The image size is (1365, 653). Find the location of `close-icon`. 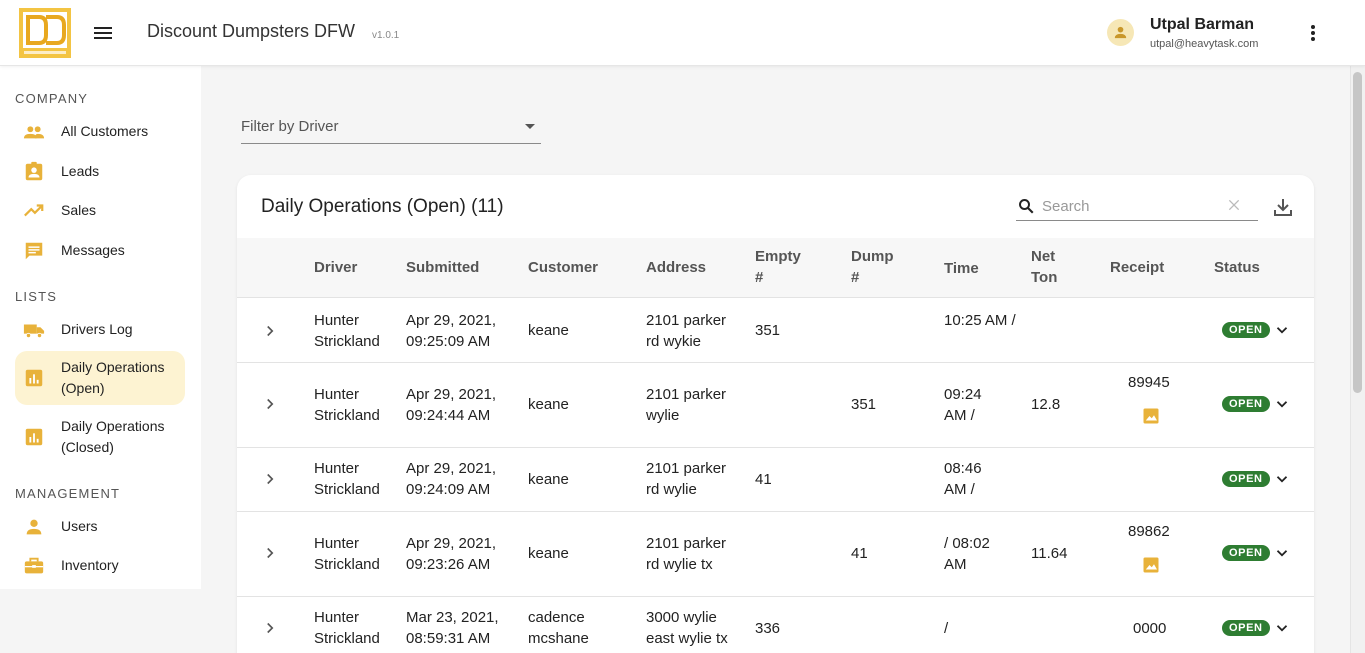

close-icon is located at coordinates (1234, 205).